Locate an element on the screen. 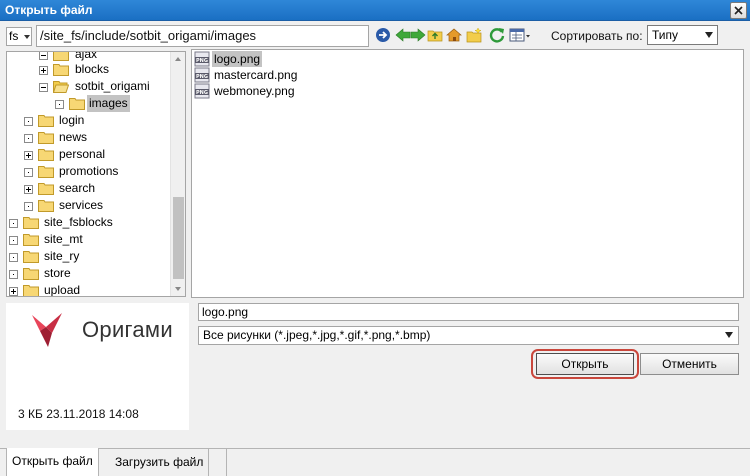  tree-item-blocks: blocks is located at coordinates (92, 69).